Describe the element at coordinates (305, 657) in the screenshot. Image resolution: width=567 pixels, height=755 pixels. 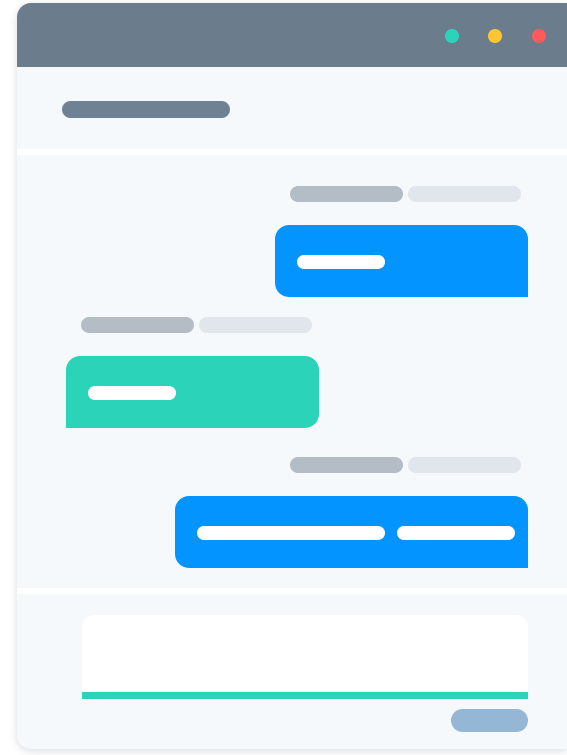
I see `message-input` at that location.